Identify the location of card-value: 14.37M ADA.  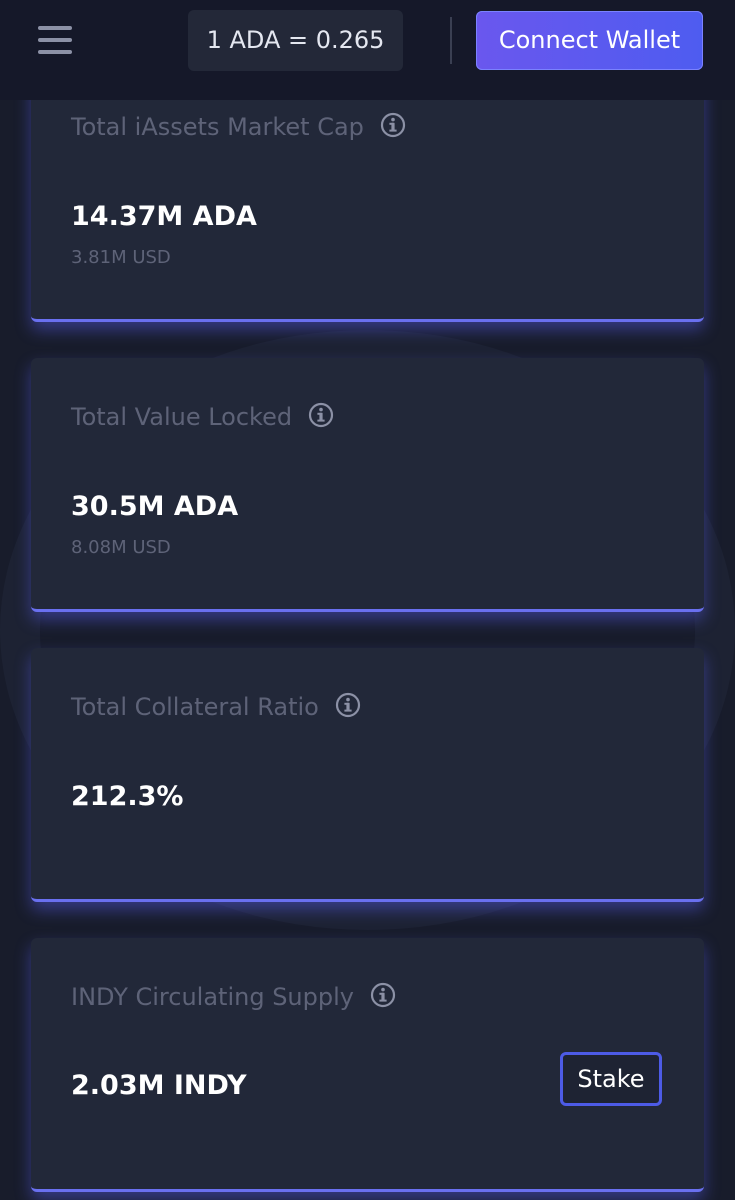
(164, 216).